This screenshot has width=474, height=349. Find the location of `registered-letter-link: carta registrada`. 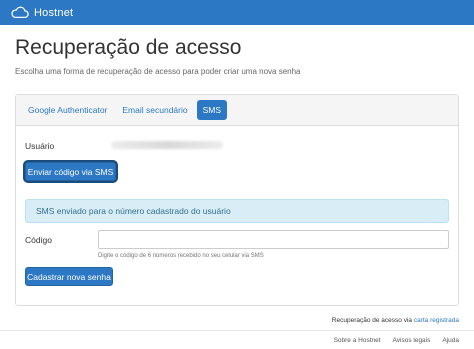

registered-letter-link: carta registrada is located at coordinates (436, 320).